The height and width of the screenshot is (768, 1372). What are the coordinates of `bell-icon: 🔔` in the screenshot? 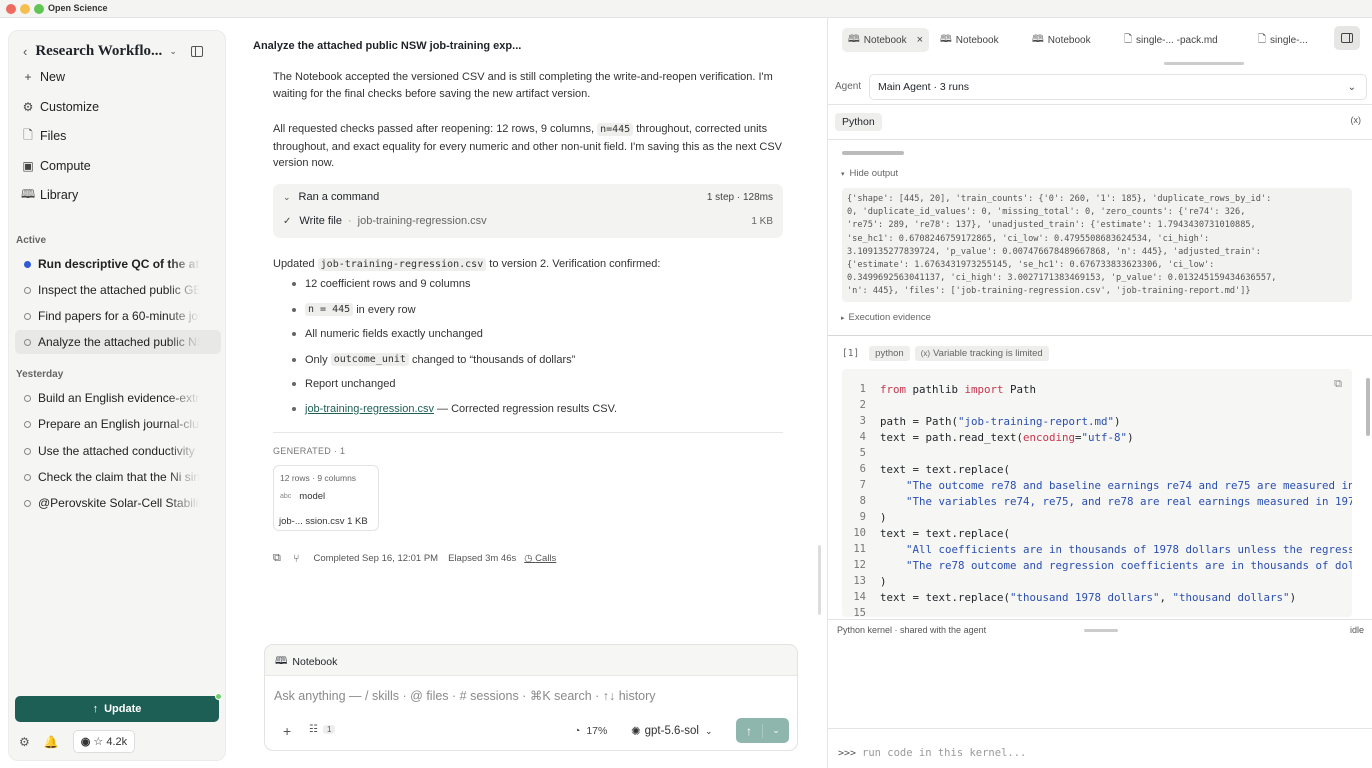 It's located at (51, 742).